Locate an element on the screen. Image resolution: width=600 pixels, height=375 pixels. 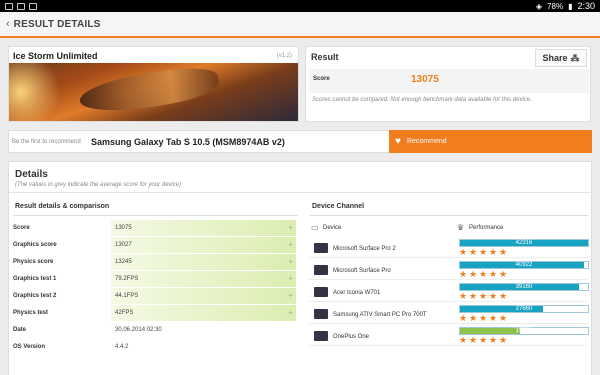
row-value-box: 4.4.2 is located at coordinates (203, 347).